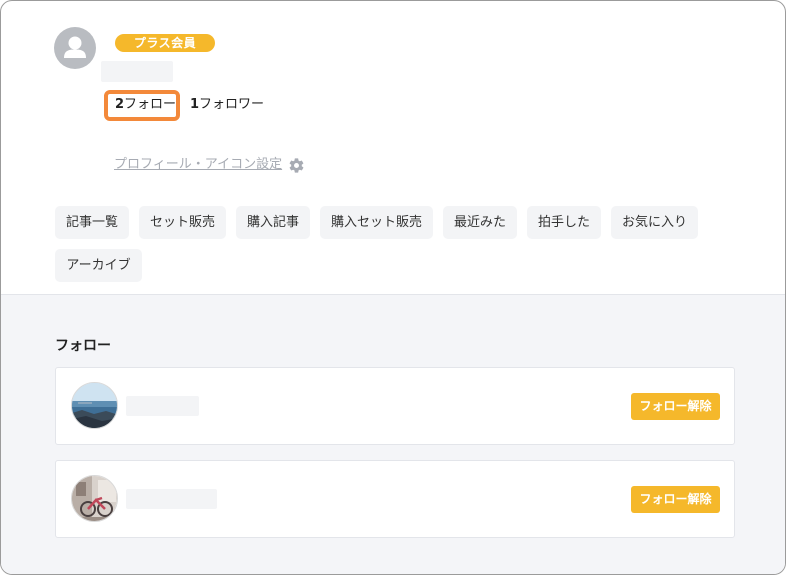 The width and height of the screenshot is (786, 575). I want to click on user-avatar-seaside-image, so click(94, 405).